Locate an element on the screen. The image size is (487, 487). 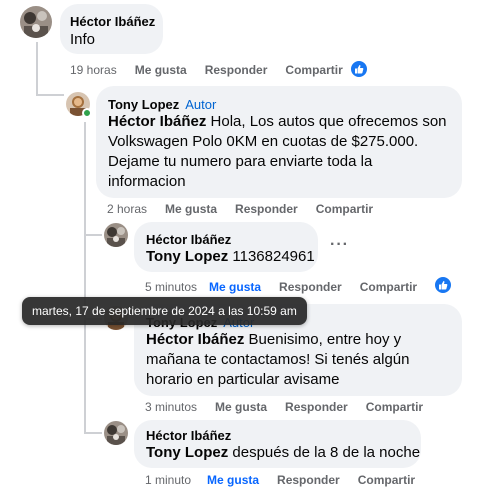
comment-text: Tony Lopez 1136824961 is located at coordinates (230, 257).